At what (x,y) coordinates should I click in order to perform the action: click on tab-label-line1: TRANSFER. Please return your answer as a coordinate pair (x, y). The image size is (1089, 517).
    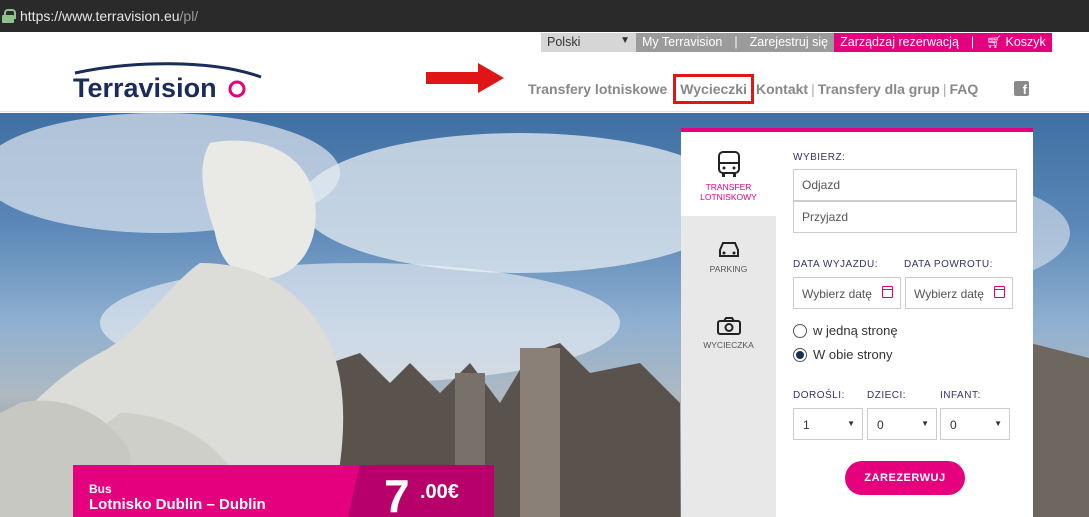
    Looking at the image, I should click on (728, 187).